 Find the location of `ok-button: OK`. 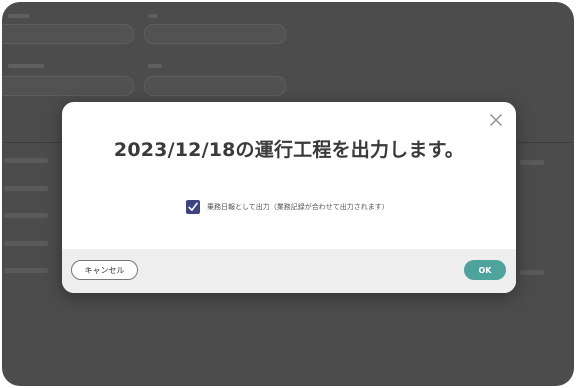

ok-button: OK is located at coordinates (485, 270).